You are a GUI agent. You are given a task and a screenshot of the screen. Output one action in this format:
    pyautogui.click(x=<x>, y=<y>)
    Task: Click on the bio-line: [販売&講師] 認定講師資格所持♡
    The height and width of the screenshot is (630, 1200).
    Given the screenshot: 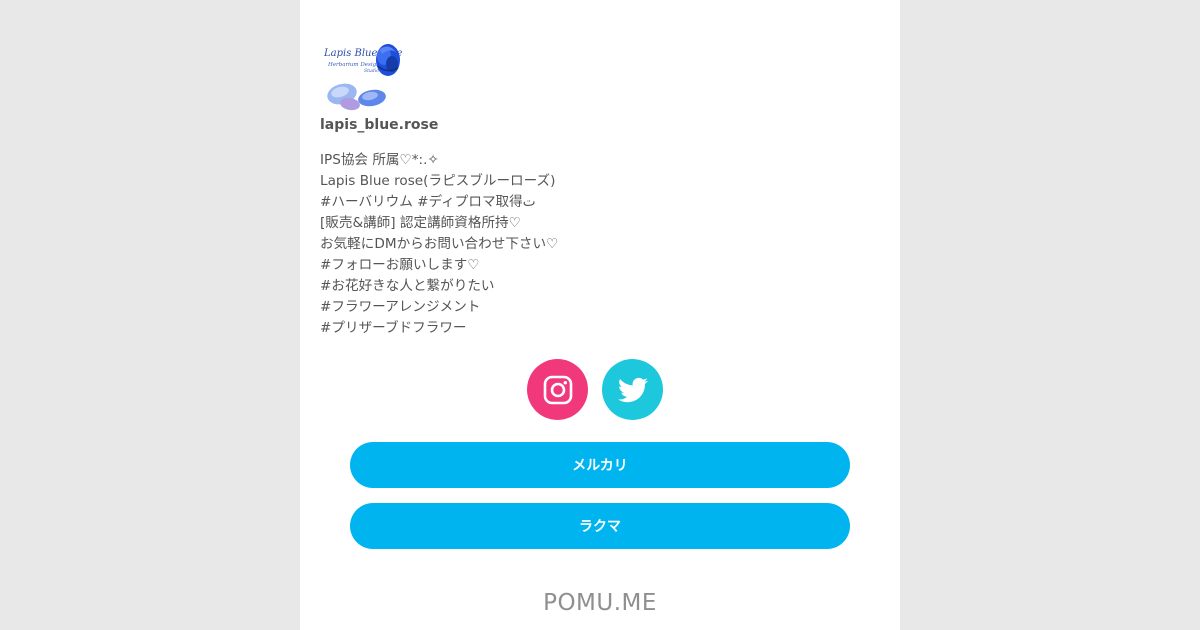 What is the action you would take?
    pyautogui.click(x=420, y=223)
    